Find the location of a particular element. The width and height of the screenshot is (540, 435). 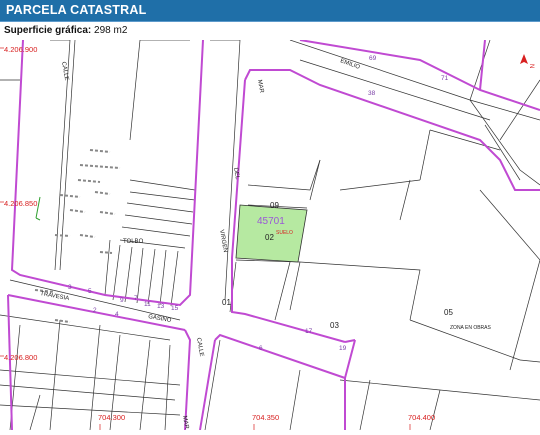

zone-label: ZONA EN OBRAS is located at coordinates (471, 328).